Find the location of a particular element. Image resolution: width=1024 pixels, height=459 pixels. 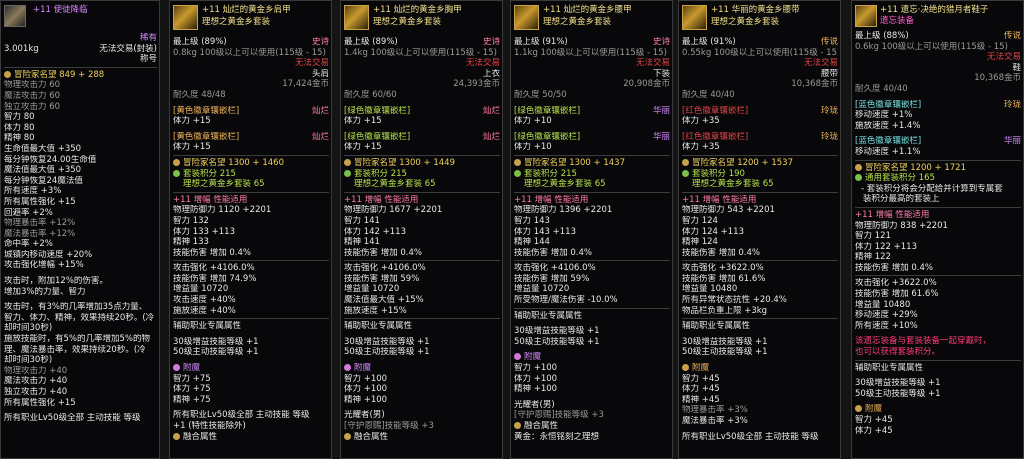

stat-line: 命中率 +2% is located at coordinates (28, 244).